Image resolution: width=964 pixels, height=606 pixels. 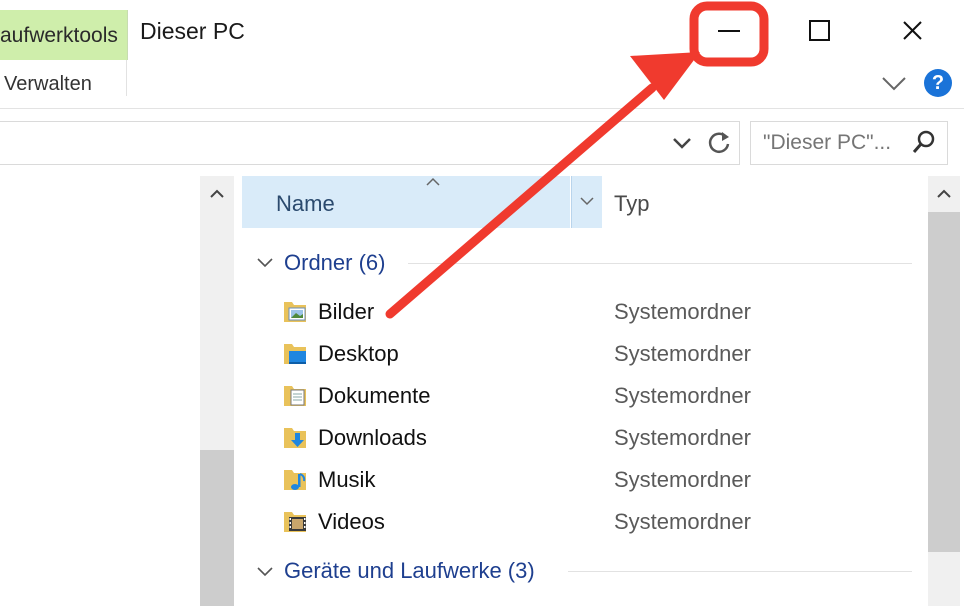 I want to click on search-input, so click(x=833, y=143).